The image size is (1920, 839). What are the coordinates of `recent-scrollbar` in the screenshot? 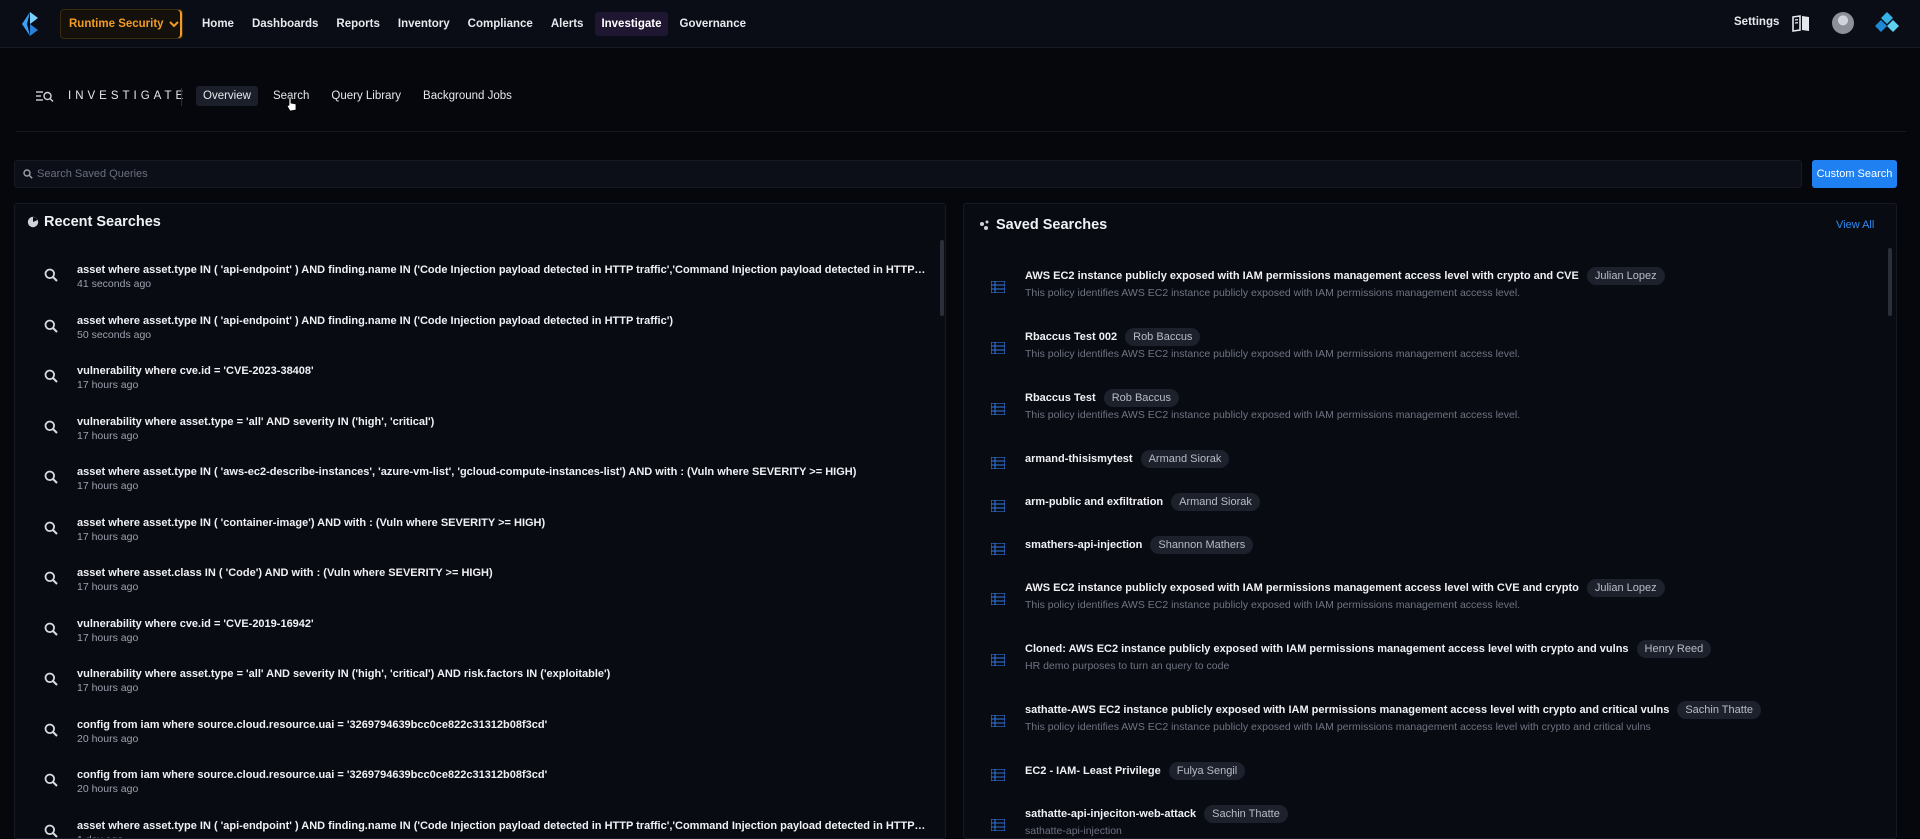 It's located at (942, 278).